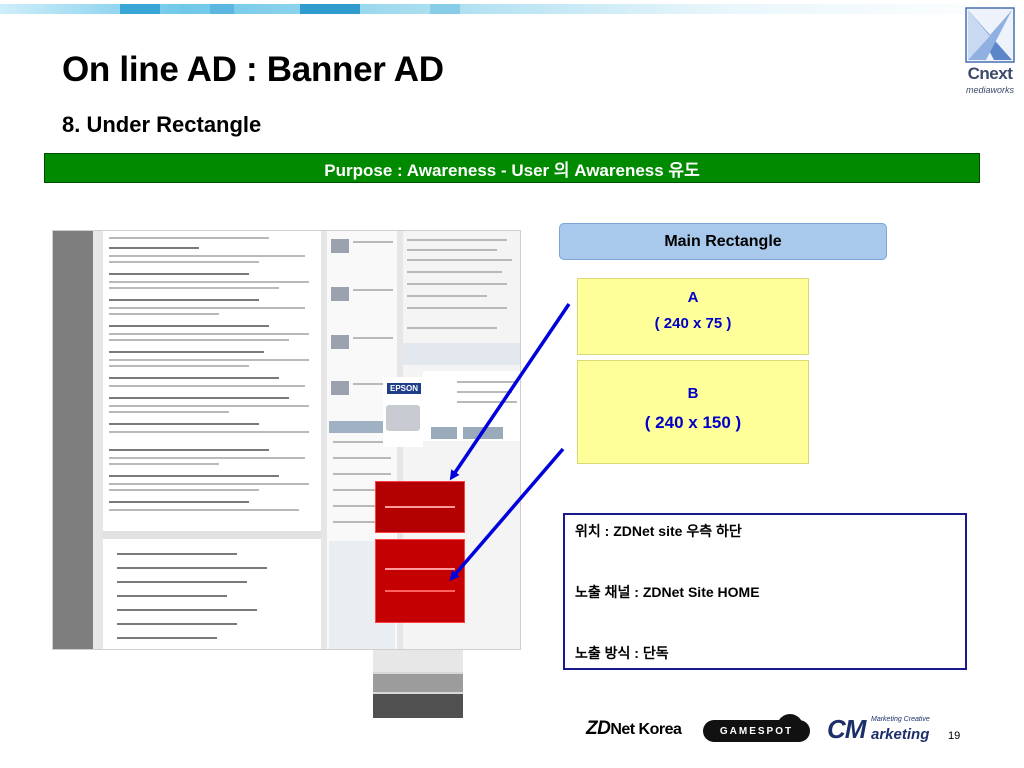 Image resolution: width=1024 pixels, height=768 pixels. Describe the element at coordinates (512, 9) in the screenshot. I see `top-decorative-strip` at that location.